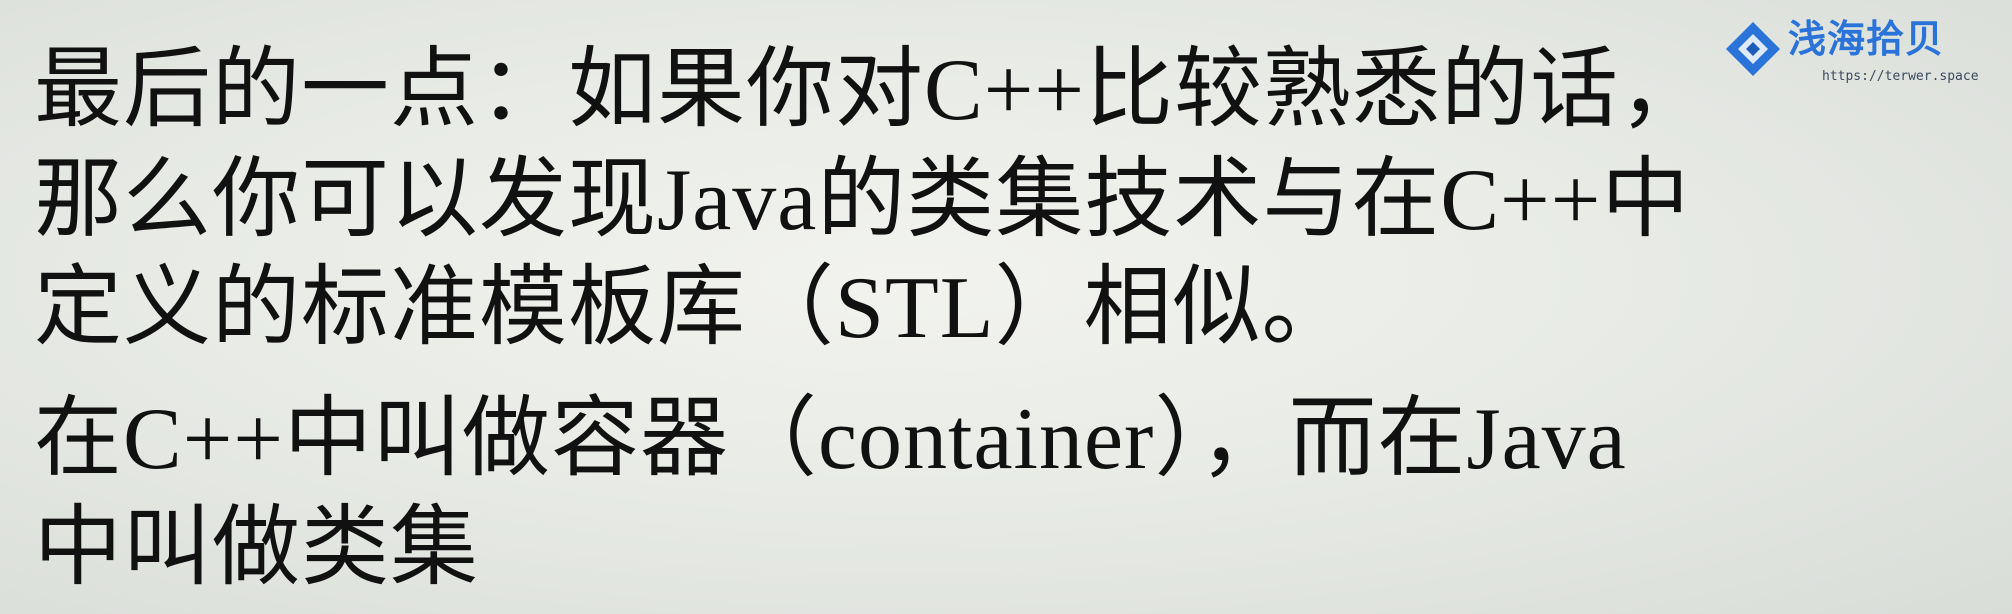  Describe the element at coordinates (830, 439) in the screenshot. I see `slide-text-line-4: 在C++中叫做容器（container），而在Java` at that location.